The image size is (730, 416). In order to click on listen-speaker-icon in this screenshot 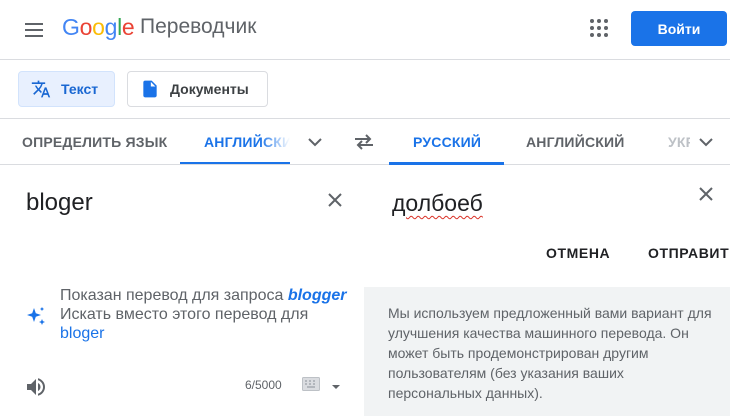, I will do `click(36, 387)`.